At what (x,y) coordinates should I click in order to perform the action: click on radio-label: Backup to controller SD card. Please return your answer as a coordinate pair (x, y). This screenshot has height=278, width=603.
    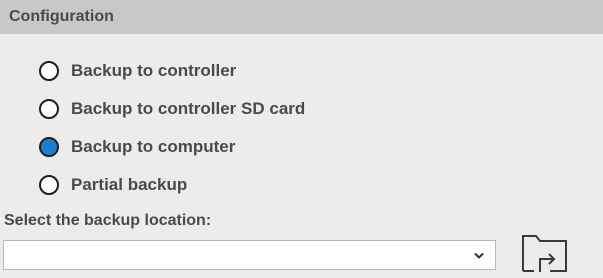
    Looking at the image, I should click on (188, 108).